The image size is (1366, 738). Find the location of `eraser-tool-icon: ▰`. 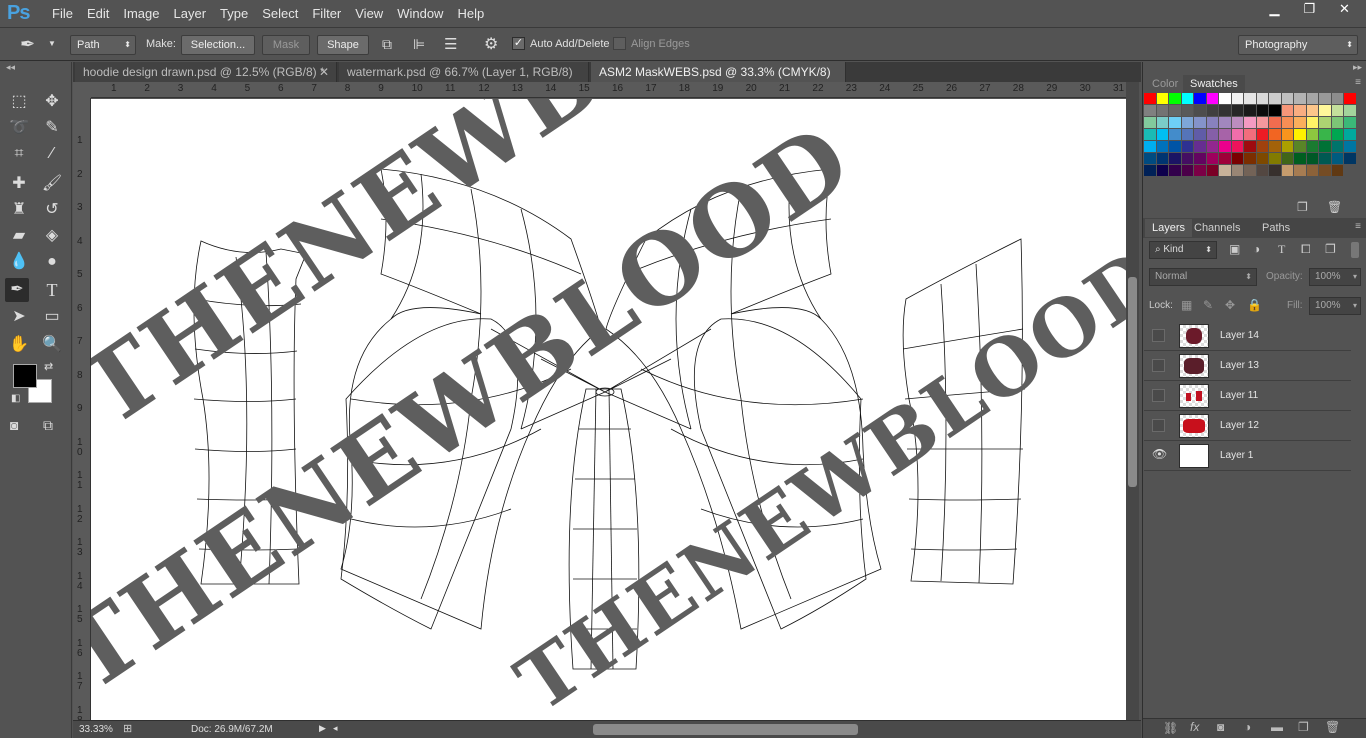

eraser-tool-icon: ▰ is located at coordinates (19, 236).